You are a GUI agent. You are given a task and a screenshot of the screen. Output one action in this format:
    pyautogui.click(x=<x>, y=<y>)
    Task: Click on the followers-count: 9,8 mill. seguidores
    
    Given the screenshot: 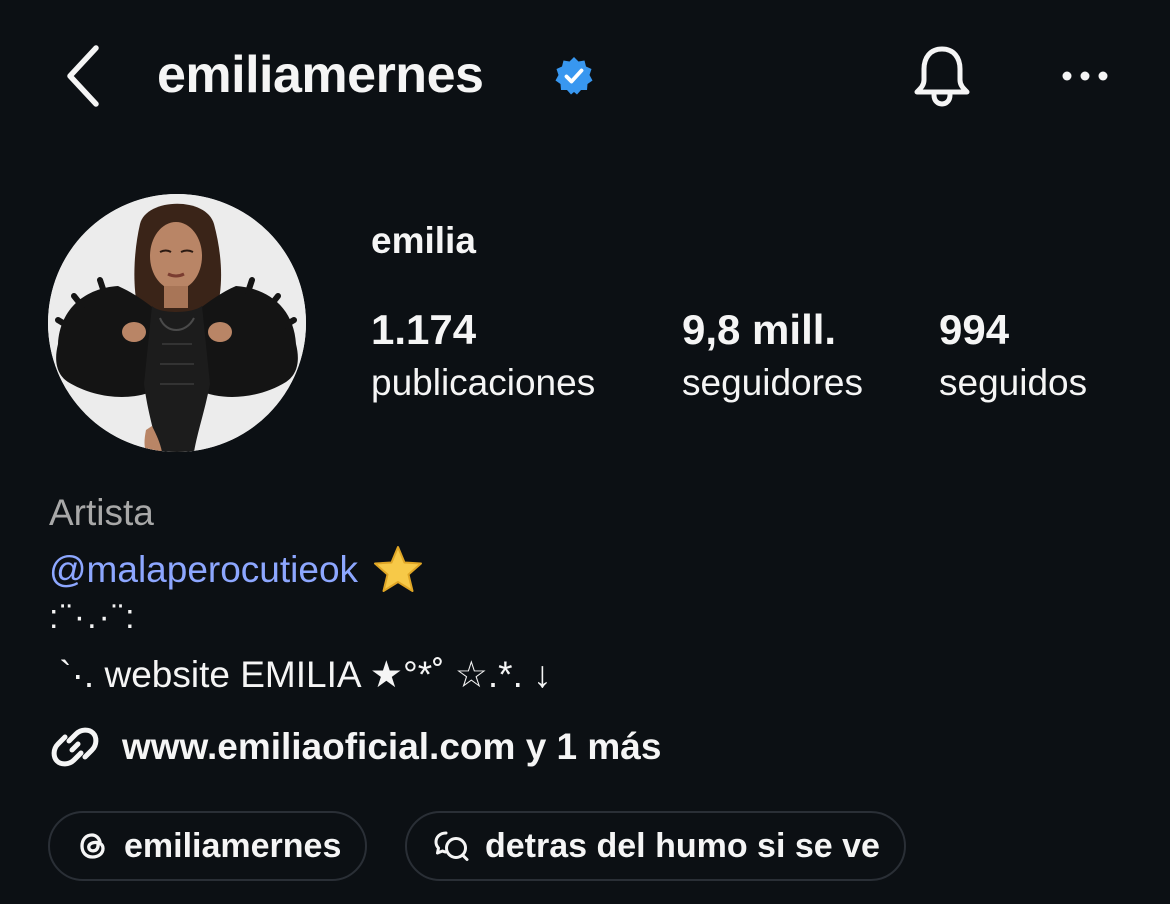 What is the action you would take?
    pyautogui.click(x=772, y=357)
    